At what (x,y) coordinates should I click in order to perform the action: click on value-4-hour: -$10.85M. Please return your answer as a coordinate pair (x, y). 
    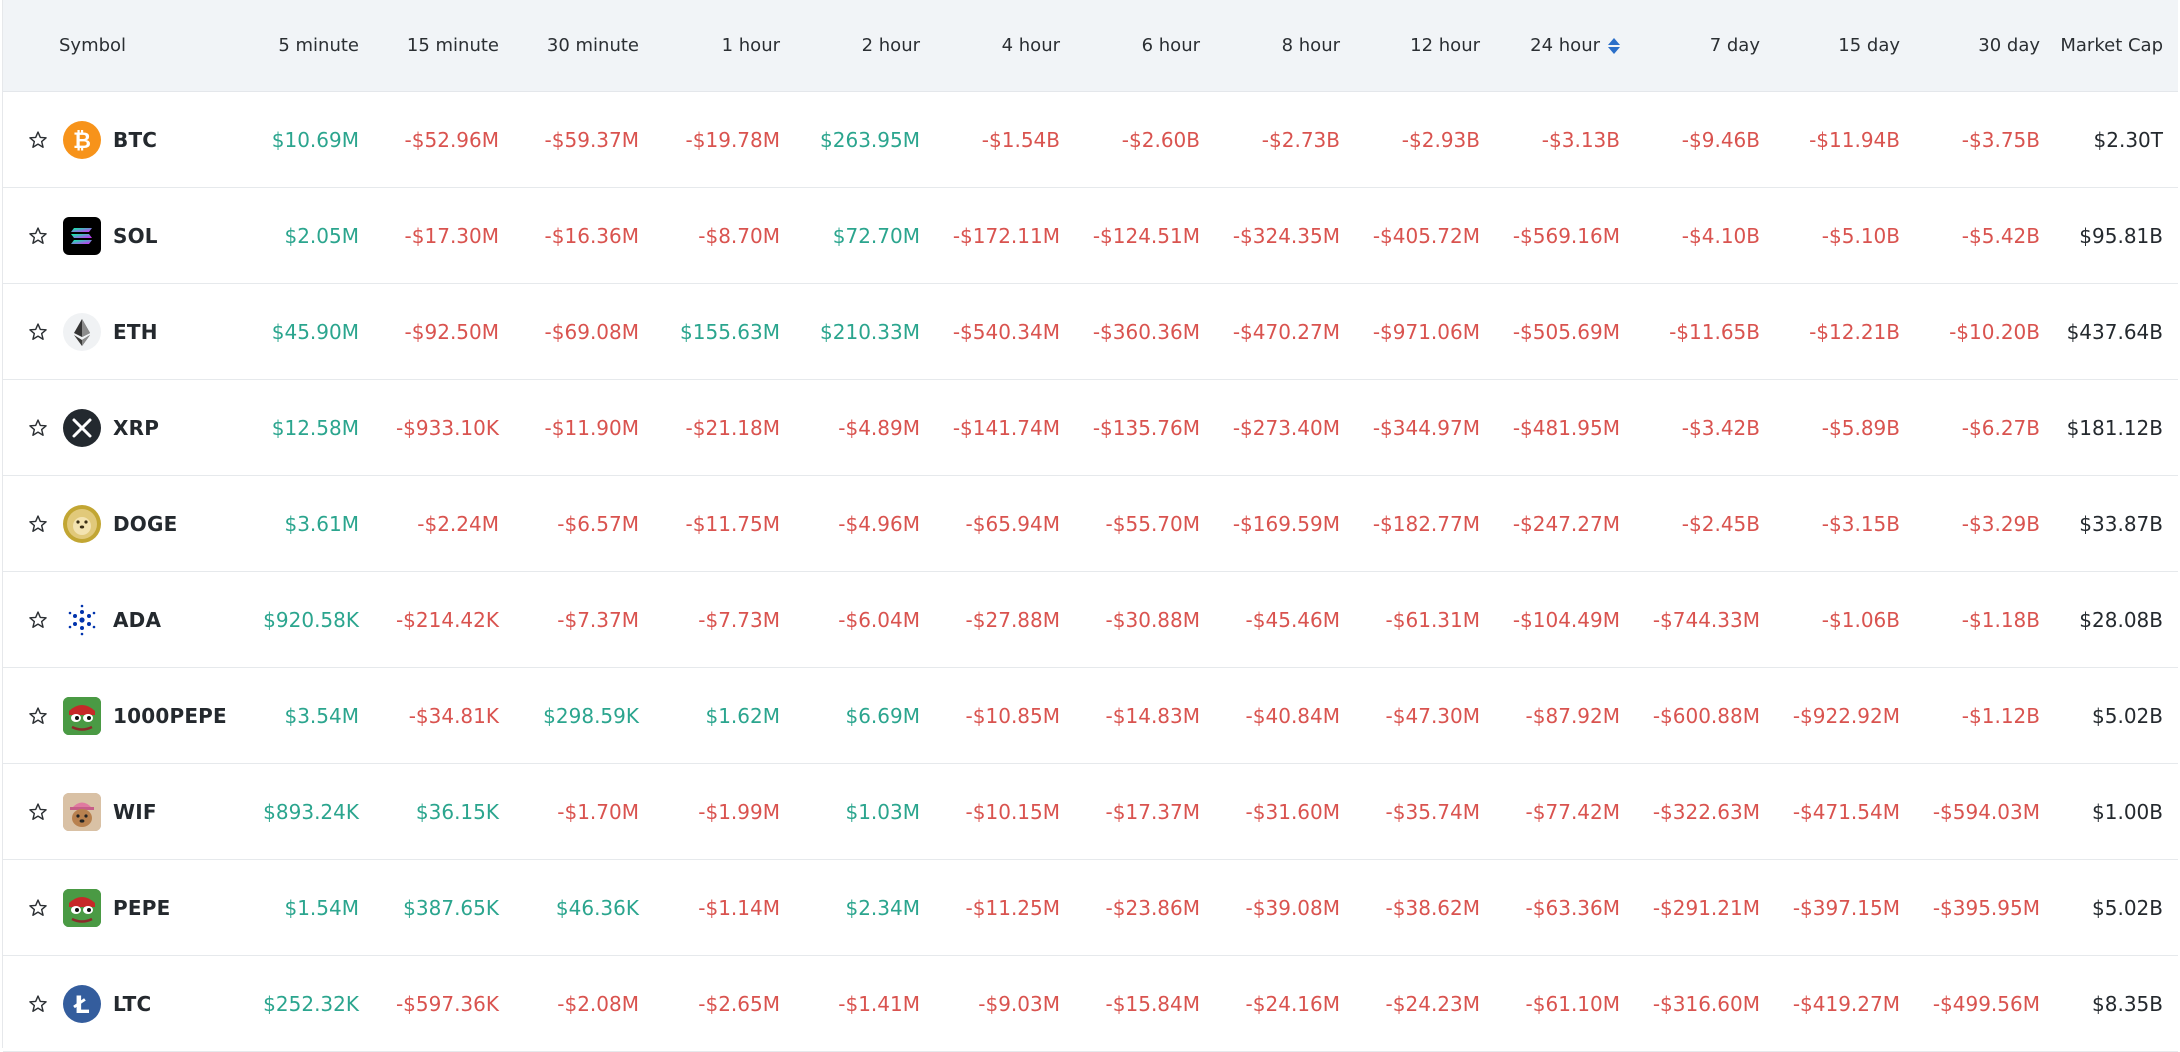
    Looking at the image, I should click on (1012, 715).